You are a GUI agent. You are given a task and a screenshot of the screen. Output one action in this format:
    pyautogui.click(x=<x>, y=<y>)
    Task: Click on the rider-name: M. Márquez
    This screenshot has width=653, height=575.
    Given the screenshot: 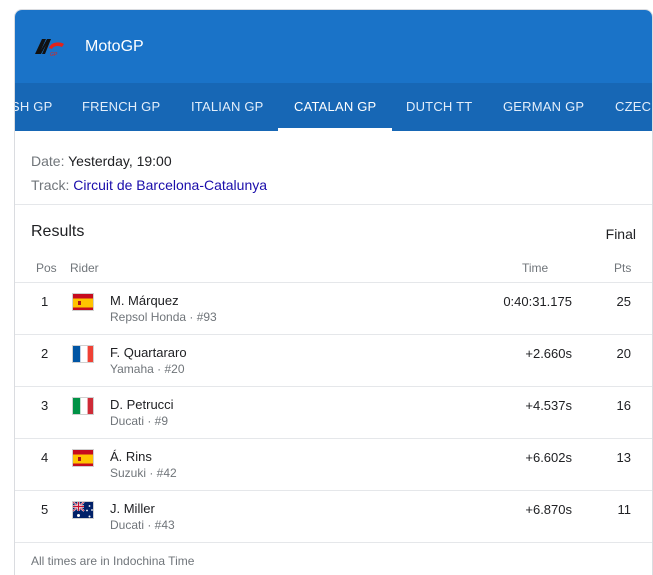 What is the action you would take?
    pyautogui.click(x=144, y=300)
    